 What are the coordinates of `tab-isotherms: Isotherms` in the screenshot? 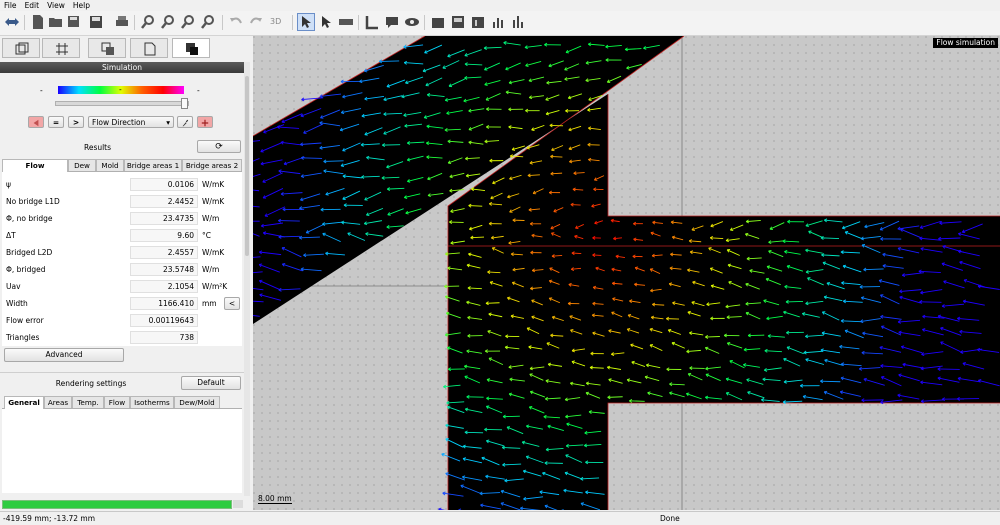 It's located at (152, 402).